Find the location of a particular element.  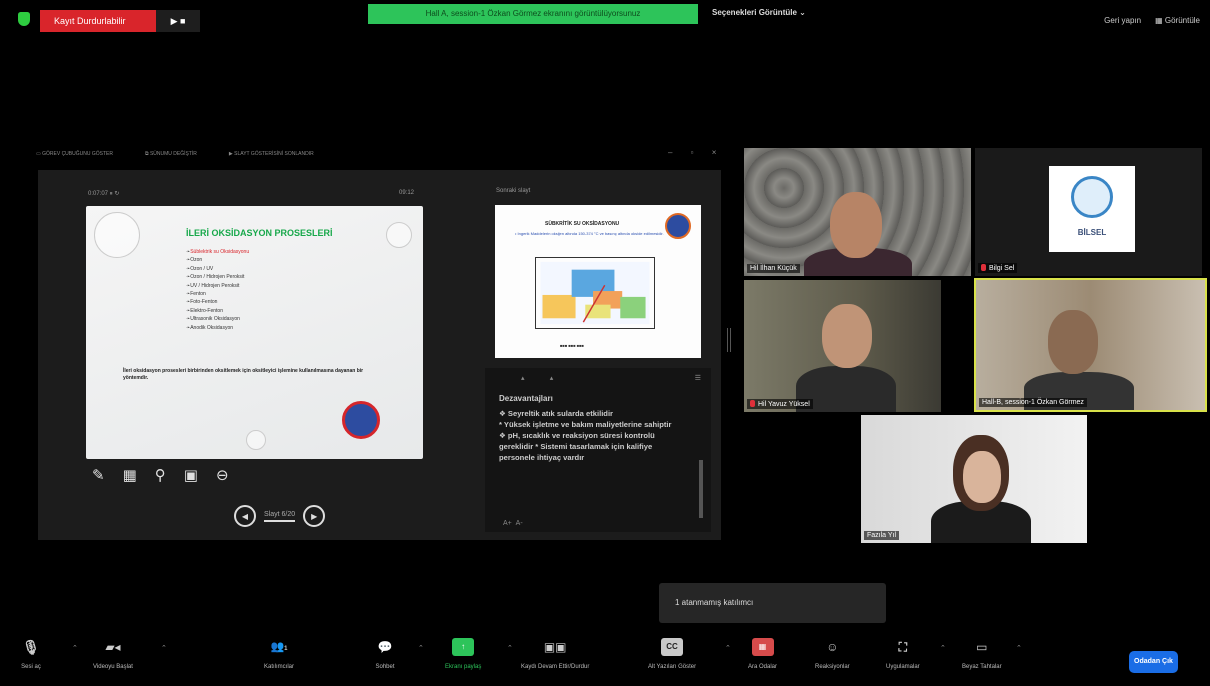

top-right-controls: Geri yapın ▦ Görüntüle is located at coordinates (1152, 20).